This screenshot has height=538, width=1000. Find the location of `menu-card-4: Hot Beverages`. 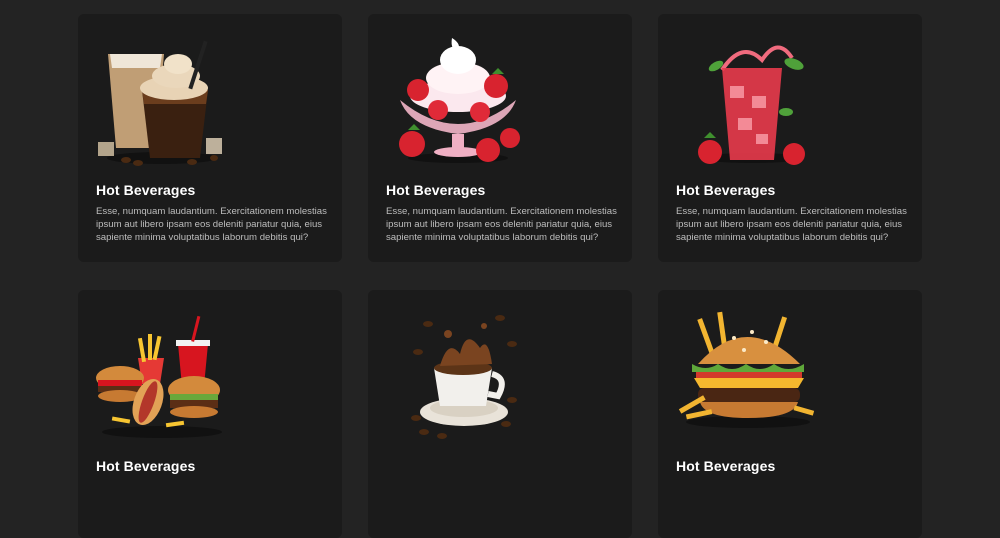

menu-card-4: Hot Beverages is located at coordinates (210, 414).